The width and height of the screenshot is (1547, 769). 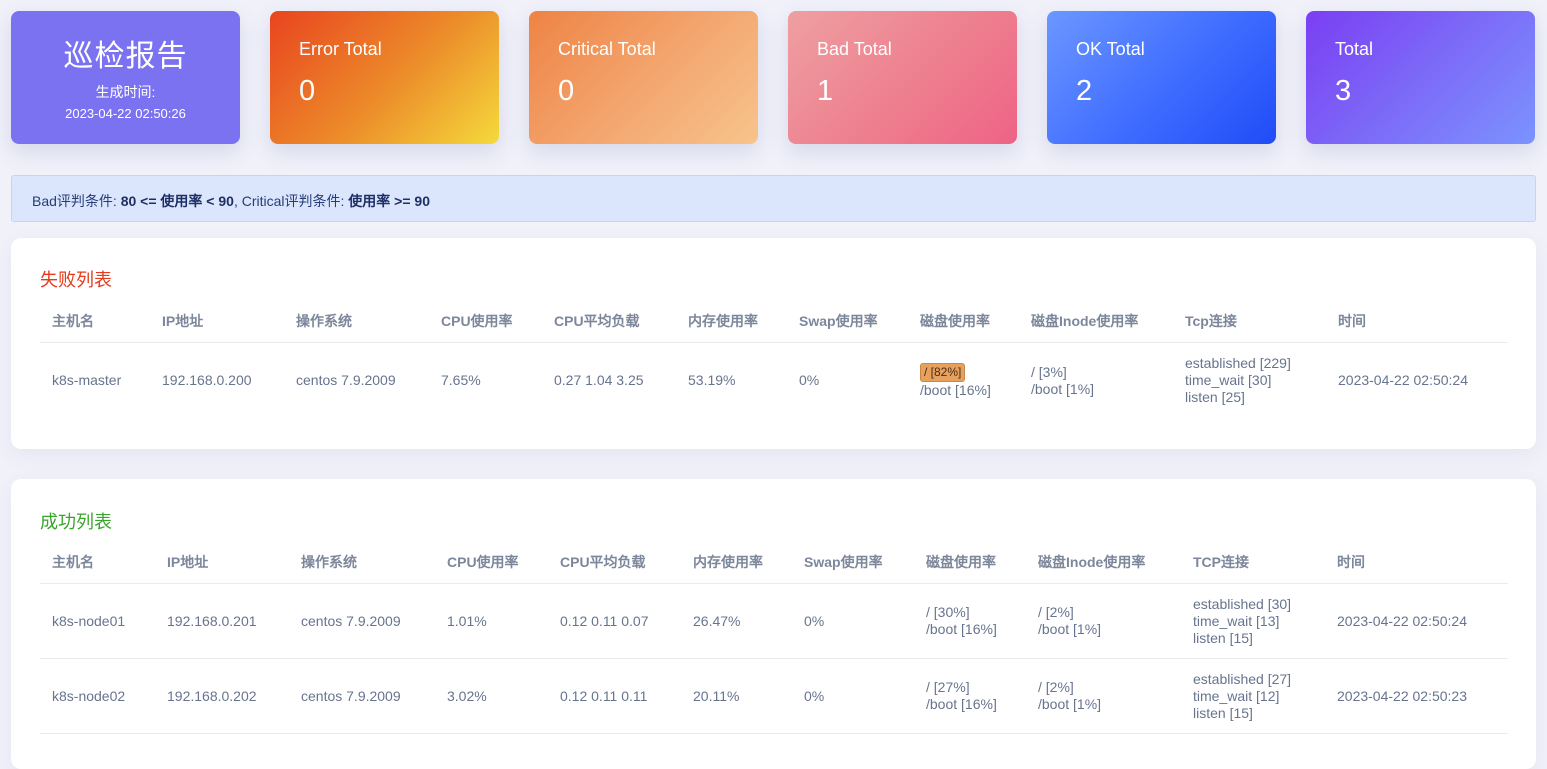 I want to click on memory-usage-cell: 53.19%, so click(x=712, y=380).